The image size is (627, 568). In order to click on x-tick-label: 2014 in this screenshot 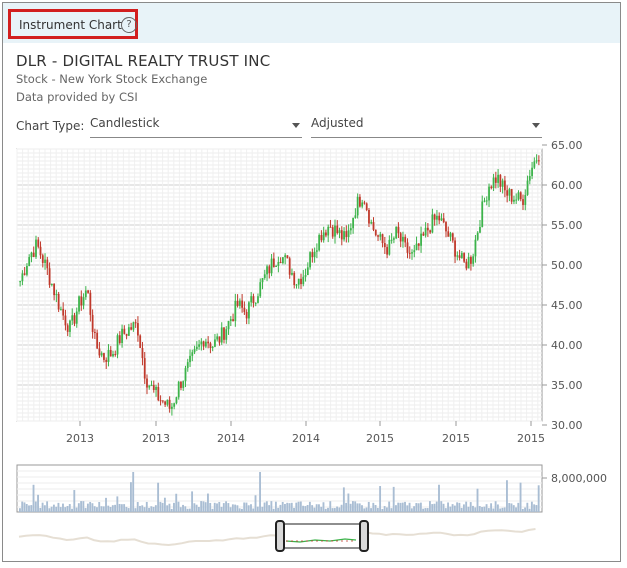, I will do `click(231, 438)`.